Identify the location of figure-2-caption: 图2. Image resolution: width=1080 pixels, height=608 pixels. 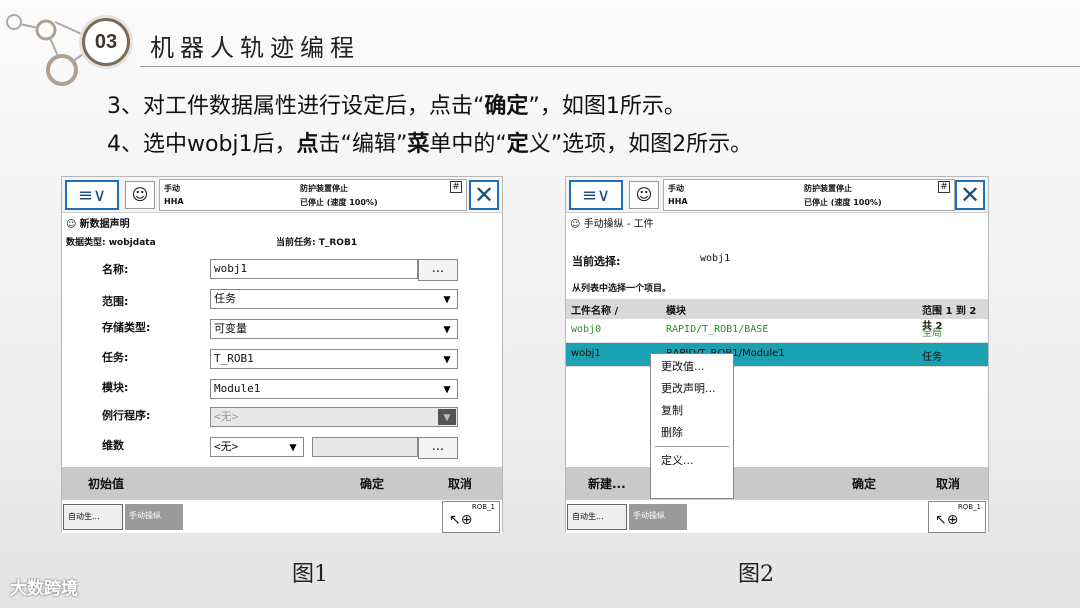
(756, 574).